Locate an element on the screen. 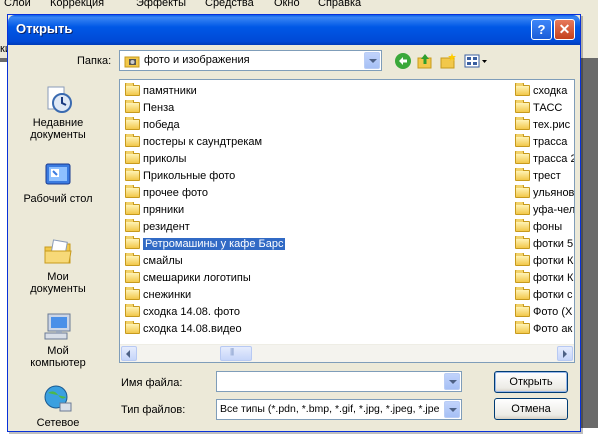 The height and width of the screenshot is (446, 598). folder-item: ТАСС is located at coordinates (544, 108).